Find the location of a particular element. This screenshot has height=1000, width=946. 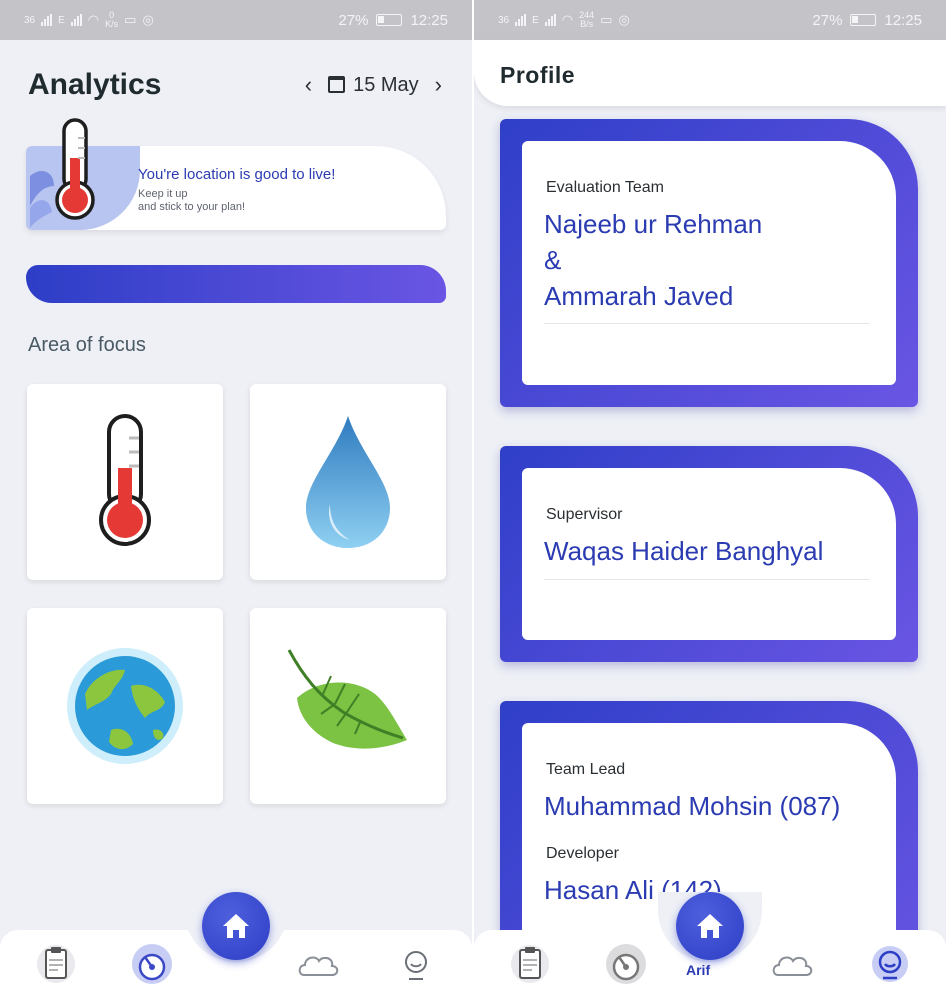

card-label: Developer is located at coordinates (582, 853).